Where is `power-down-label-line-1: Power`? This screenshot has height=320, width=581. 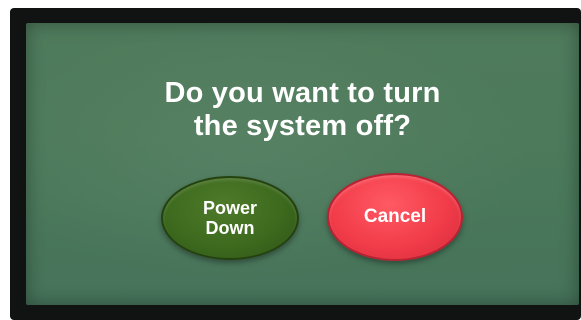 power-down-label-line-1: Power is located at coordinates (230, 208).